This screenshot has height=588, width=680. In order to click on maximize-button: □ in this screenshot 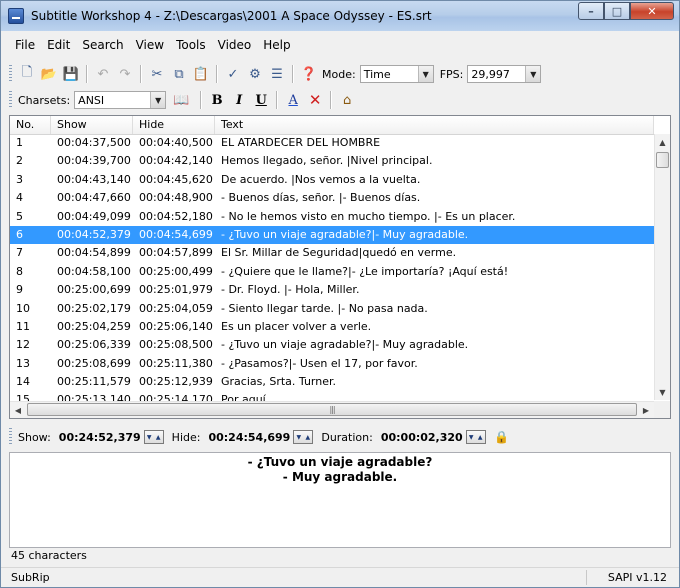, I will do `click(617, 11)`.